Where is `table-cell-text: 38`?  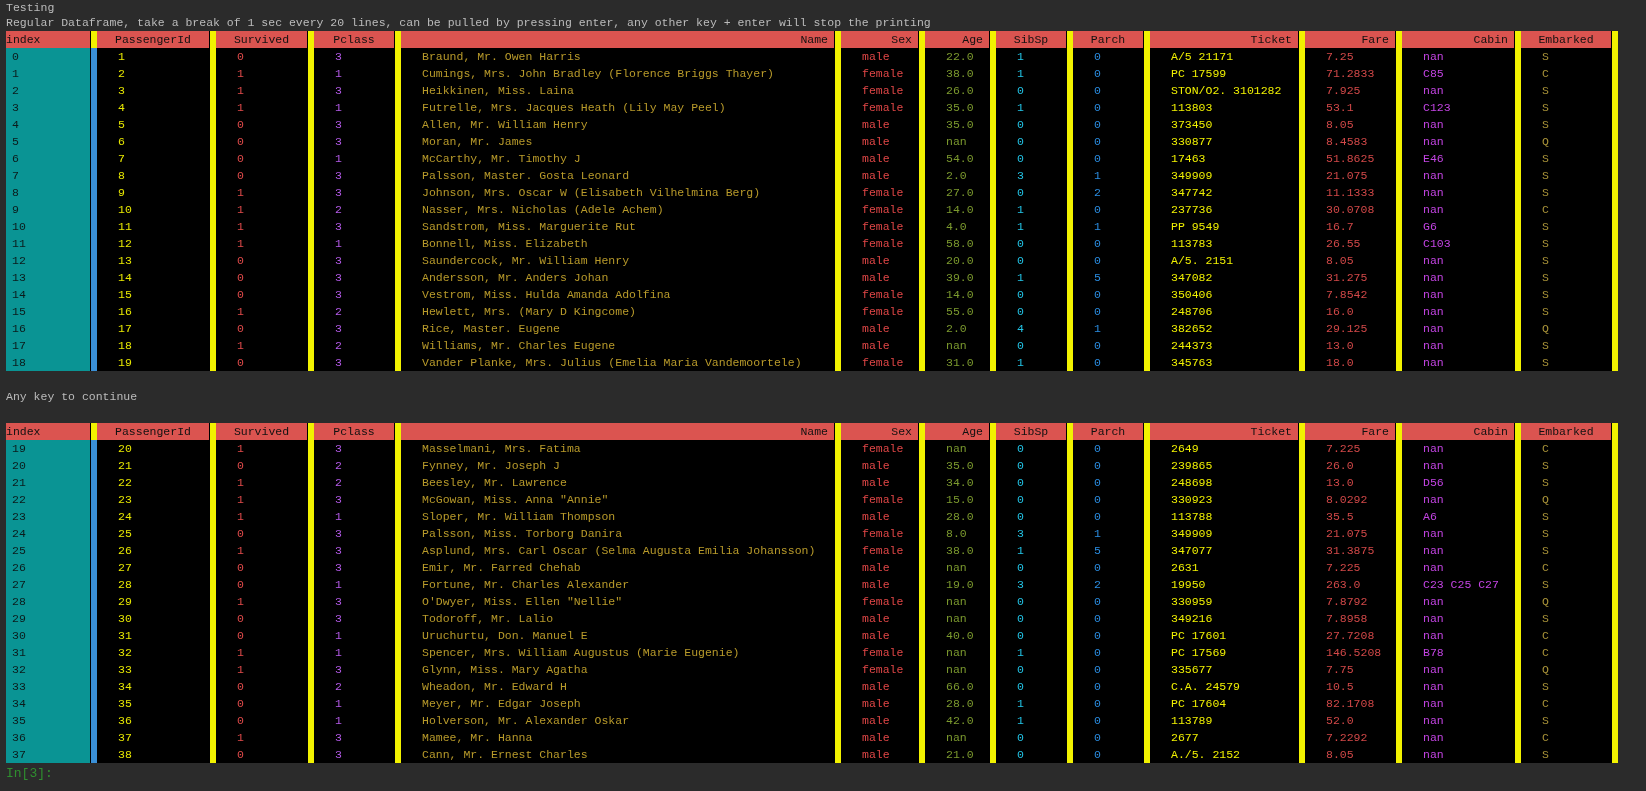
table-cell-text: 38 is located at coordinates (125, 754).